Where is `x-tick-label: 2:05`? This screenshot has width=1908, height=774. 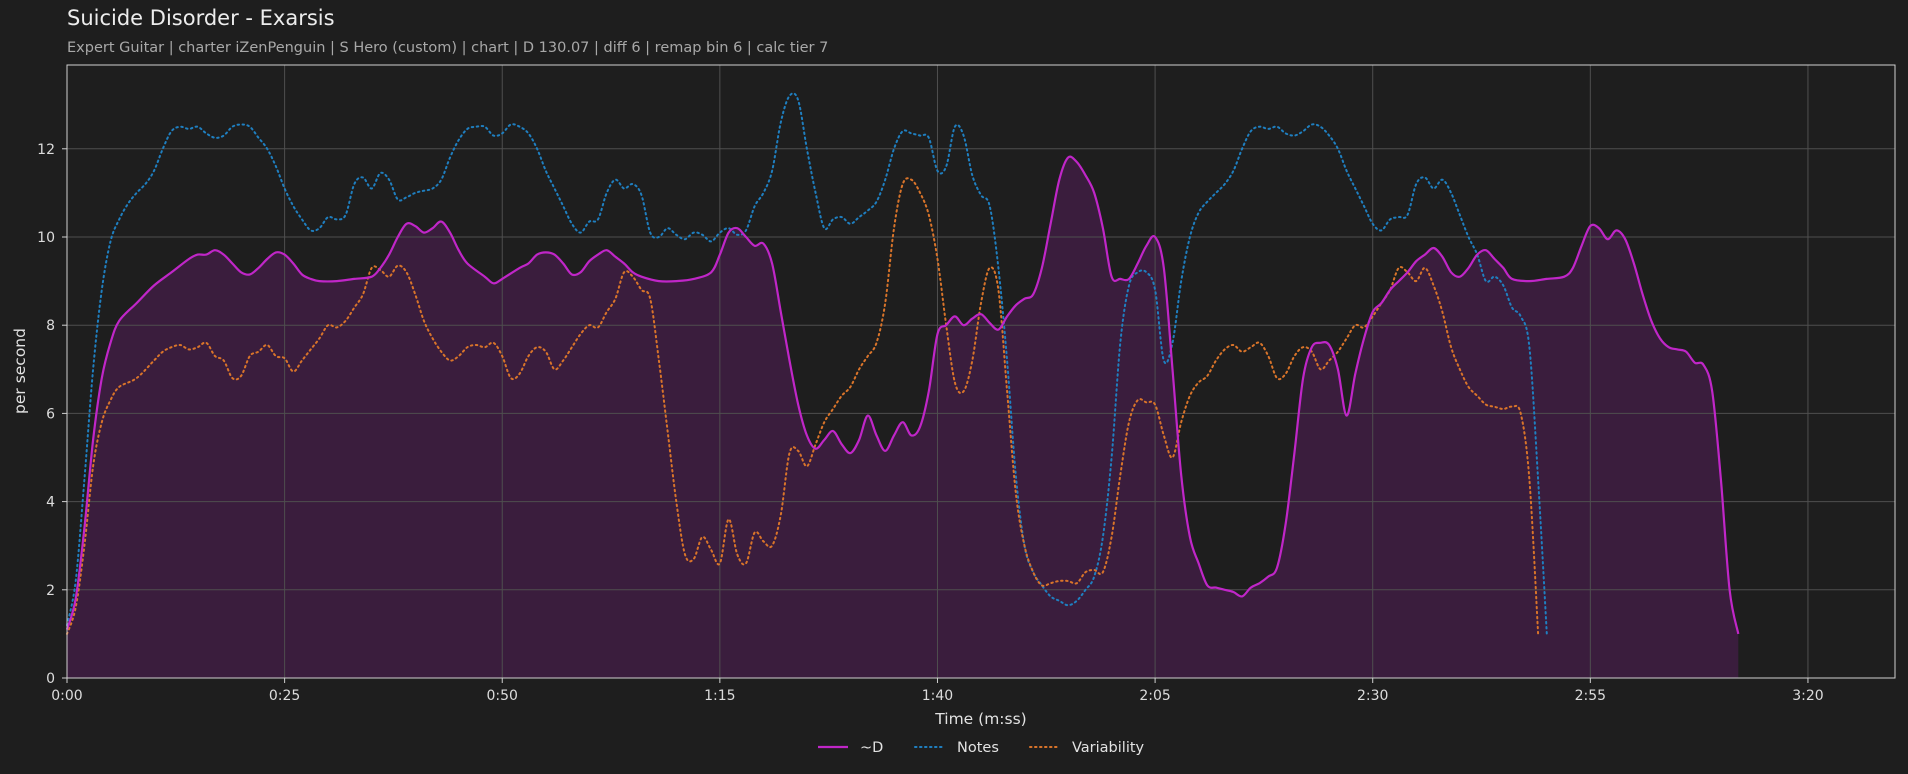 x-tick-label: 2:05 is located at coordinates (1154, 696).